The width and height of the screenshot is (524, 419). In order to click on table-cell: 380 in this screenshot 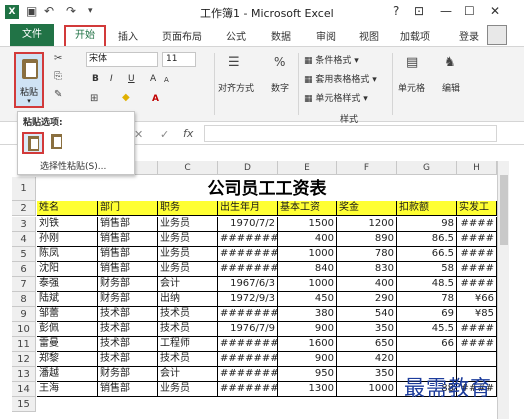, I will do `click(307, 314)`.